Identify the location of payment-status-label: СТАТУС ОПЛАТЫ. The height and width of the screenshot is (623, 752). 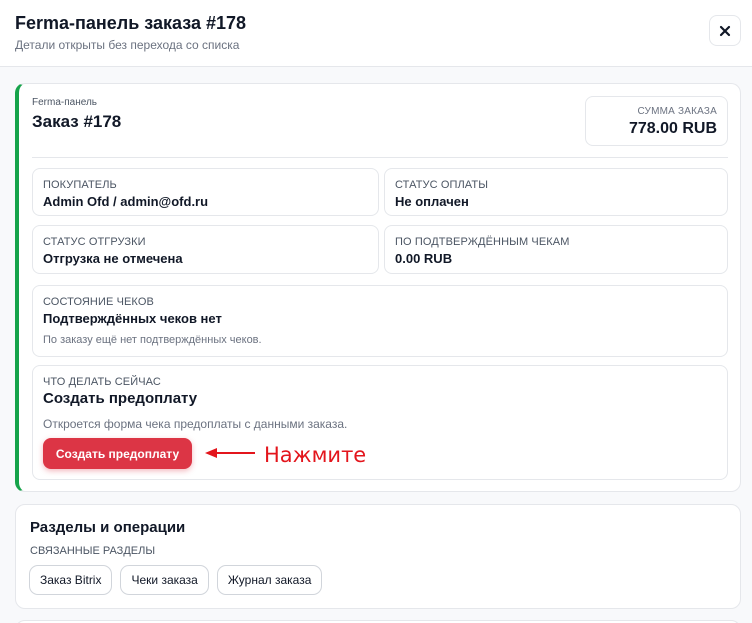
(442, 185).